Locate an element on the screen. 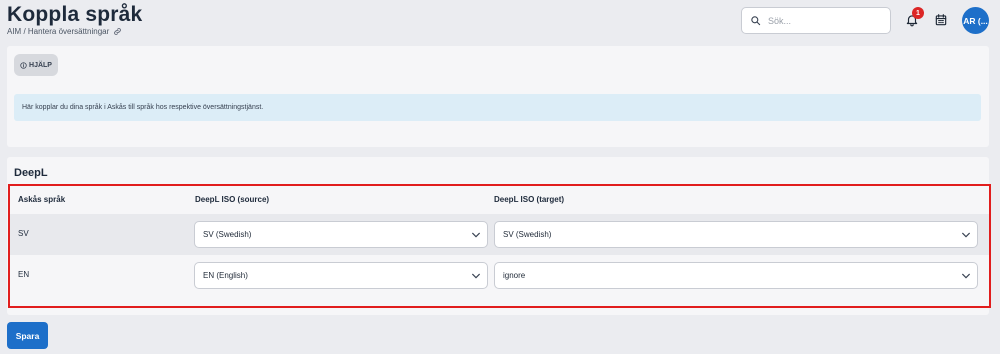 The image size is (1000, 354). table-row: SV SV (Swedish) SV (Swedish) is located at coordinates (499, 234).